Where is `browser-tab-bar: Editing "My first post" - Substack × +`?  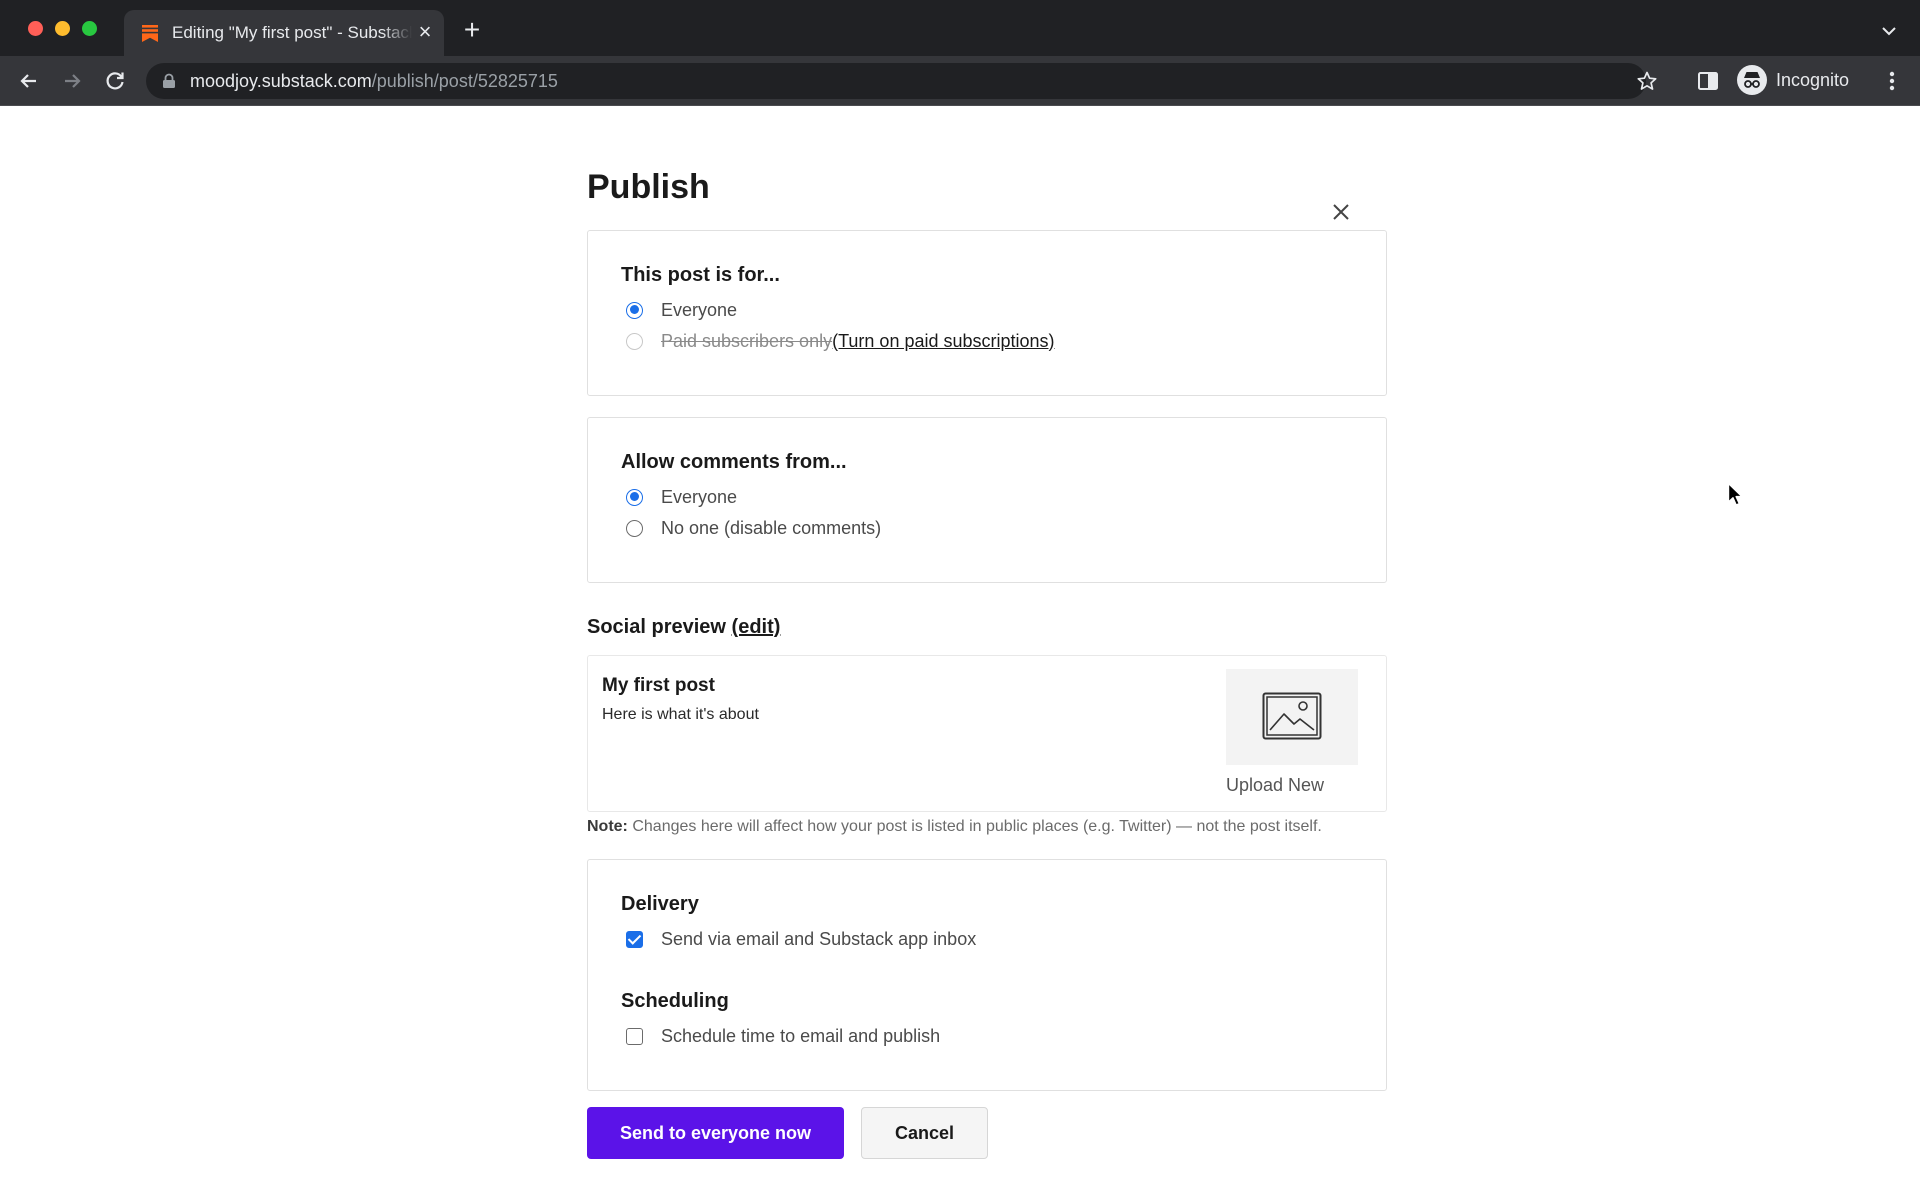 browser-tab-bar: Editing "My first post" - Substack × + is located at coordinates (960, 28).